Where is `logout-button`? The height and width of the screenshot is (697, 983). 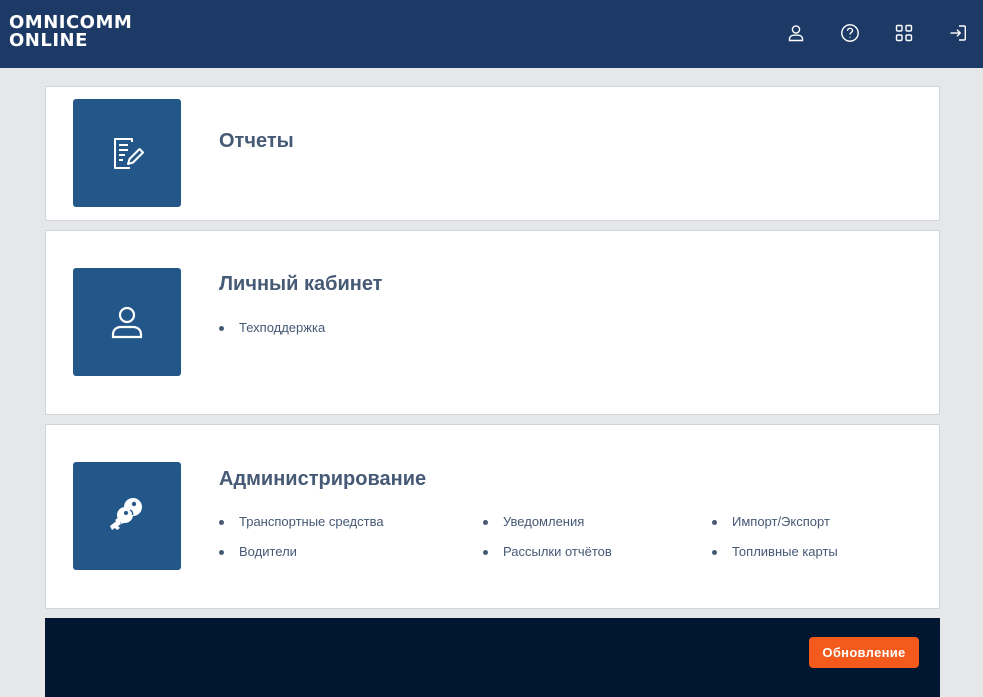 logout-button is located at coordinates (958, 33).